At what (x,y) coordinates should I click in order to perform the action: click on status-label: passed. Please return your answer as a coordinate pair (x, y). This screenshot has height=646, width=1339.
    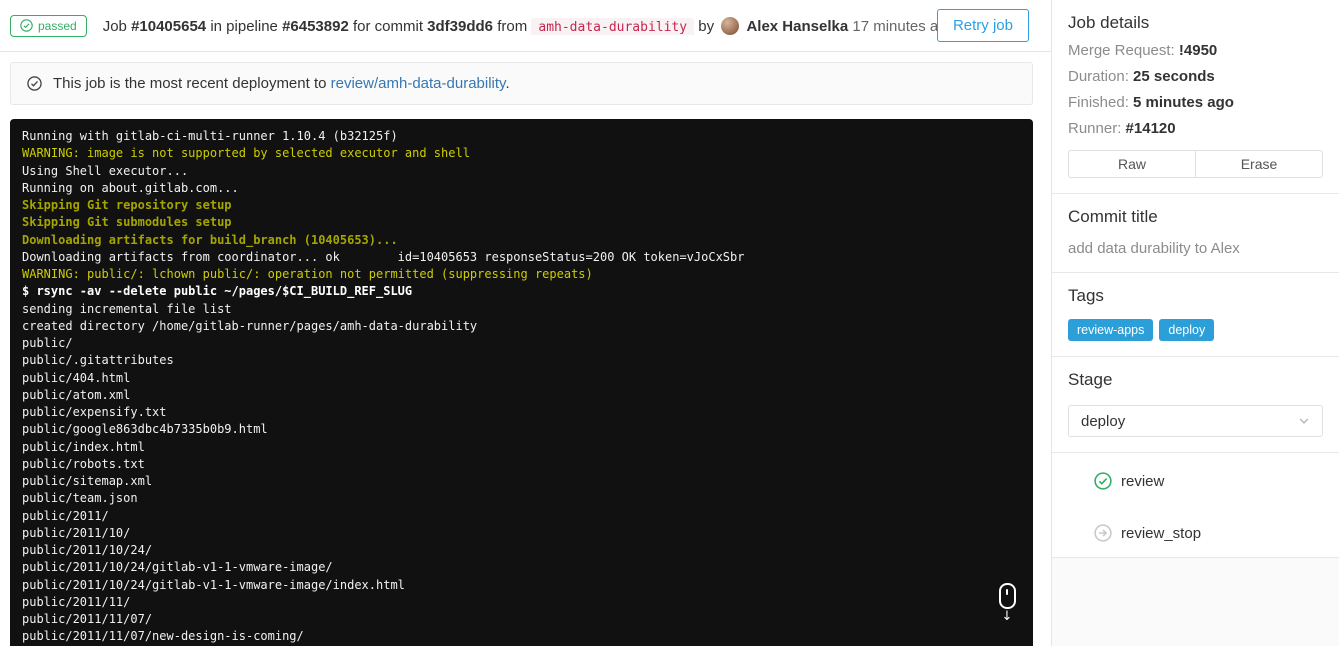
    Looking at the image, I should click on (57, 25).